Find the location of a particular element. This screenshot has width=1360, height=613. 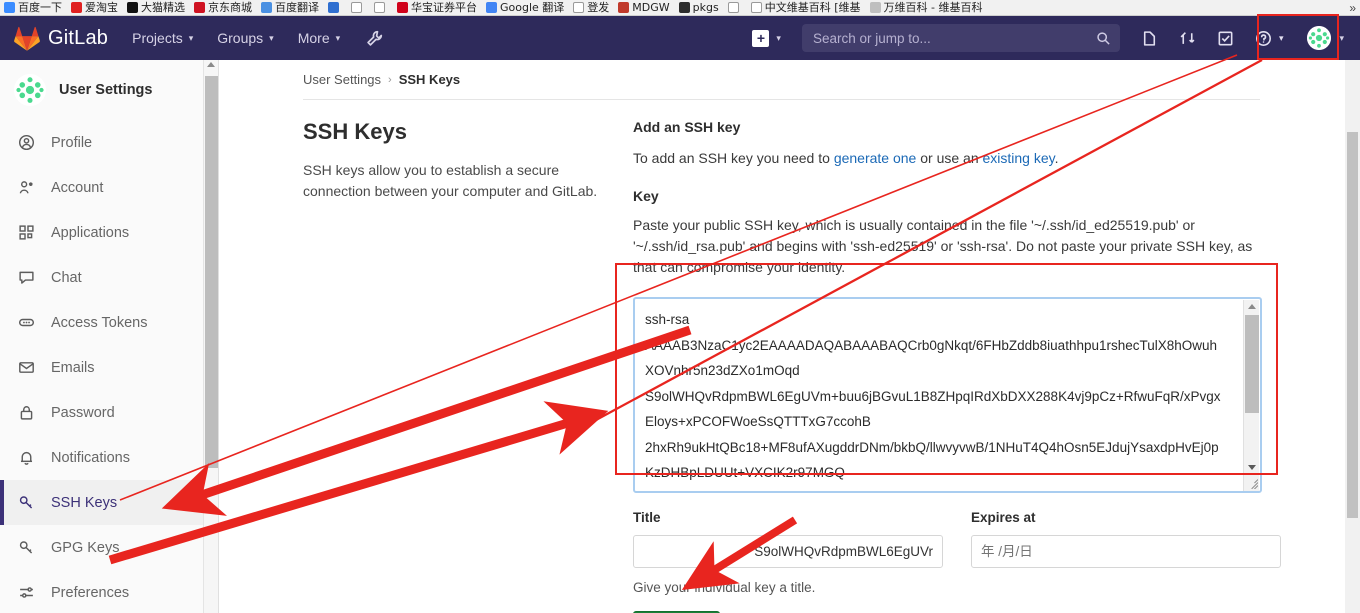

admin-wrench-icon is located at coordinates (374, 38).